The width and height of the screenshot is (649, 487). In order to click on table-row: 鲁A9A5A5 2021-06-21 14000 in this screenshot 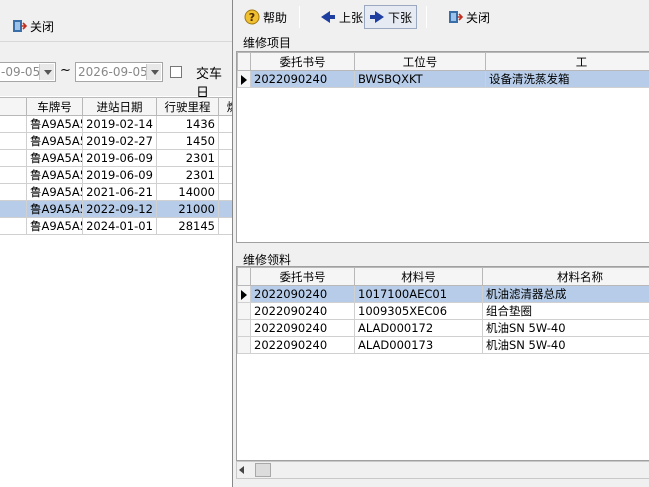, I will do `click(116, 192)`.